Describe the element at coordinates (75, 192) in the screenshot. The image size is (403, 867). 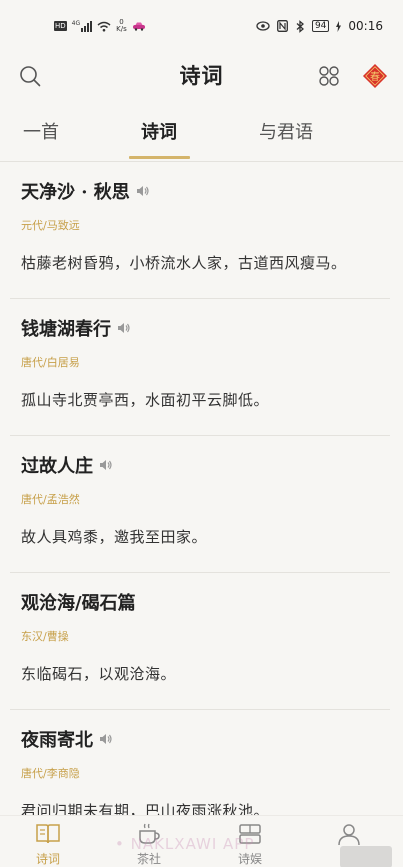
I see `poem-title: 天净沙 · 秋思` at that location.